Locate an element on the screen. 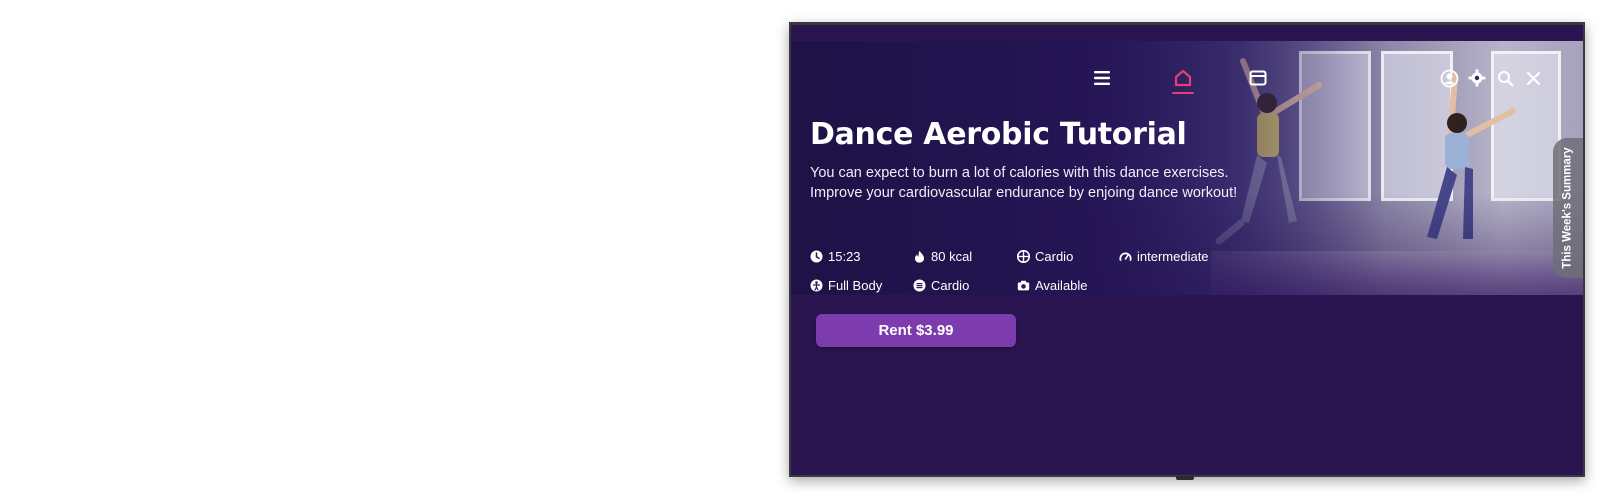  meta-type: Cardio is located at coordinates (941, 285).